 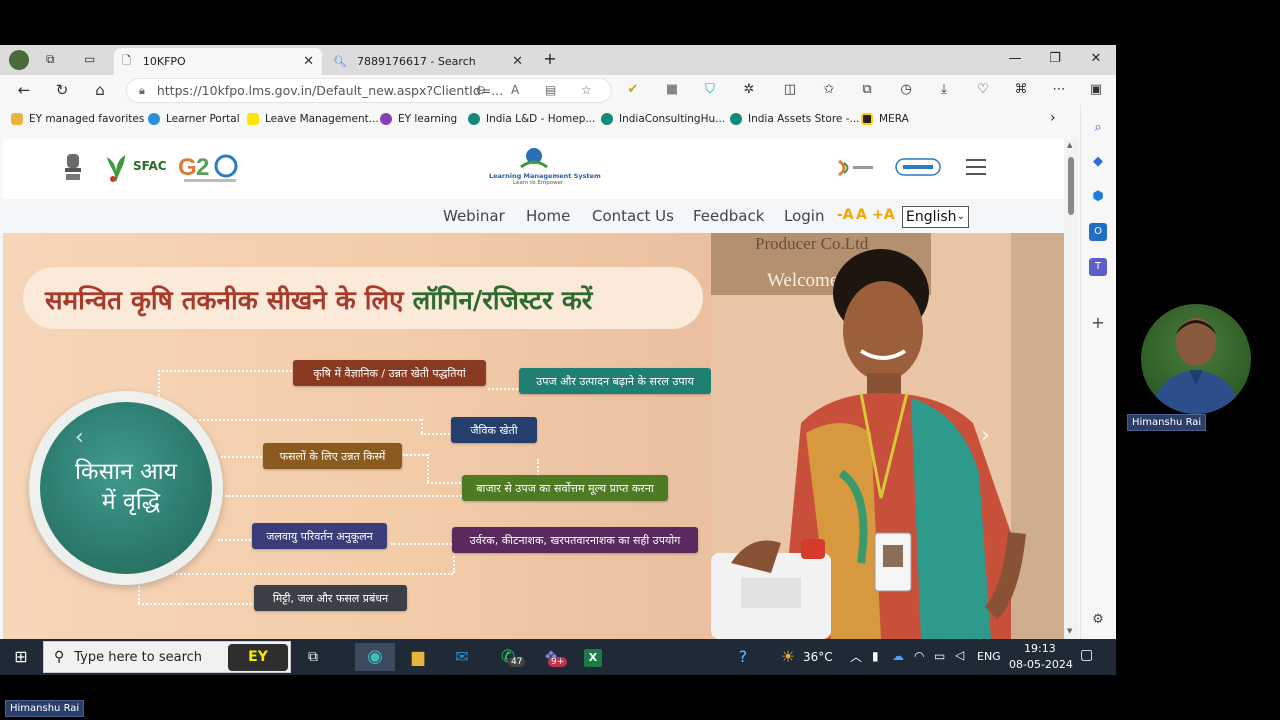 I want to click on shopping-tag-icon: ◆, so click(x=1098, y=162).